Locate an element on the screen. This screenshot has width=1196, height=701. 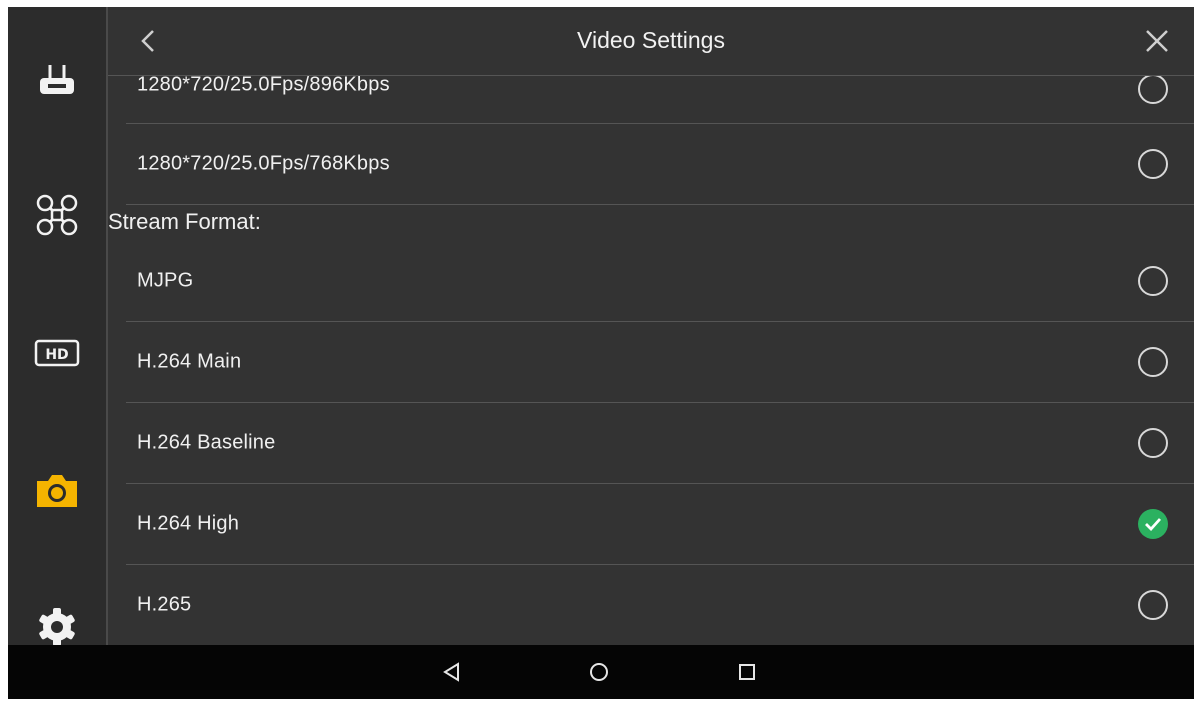
triangle-back-icon is located at coordinates (451, 672).